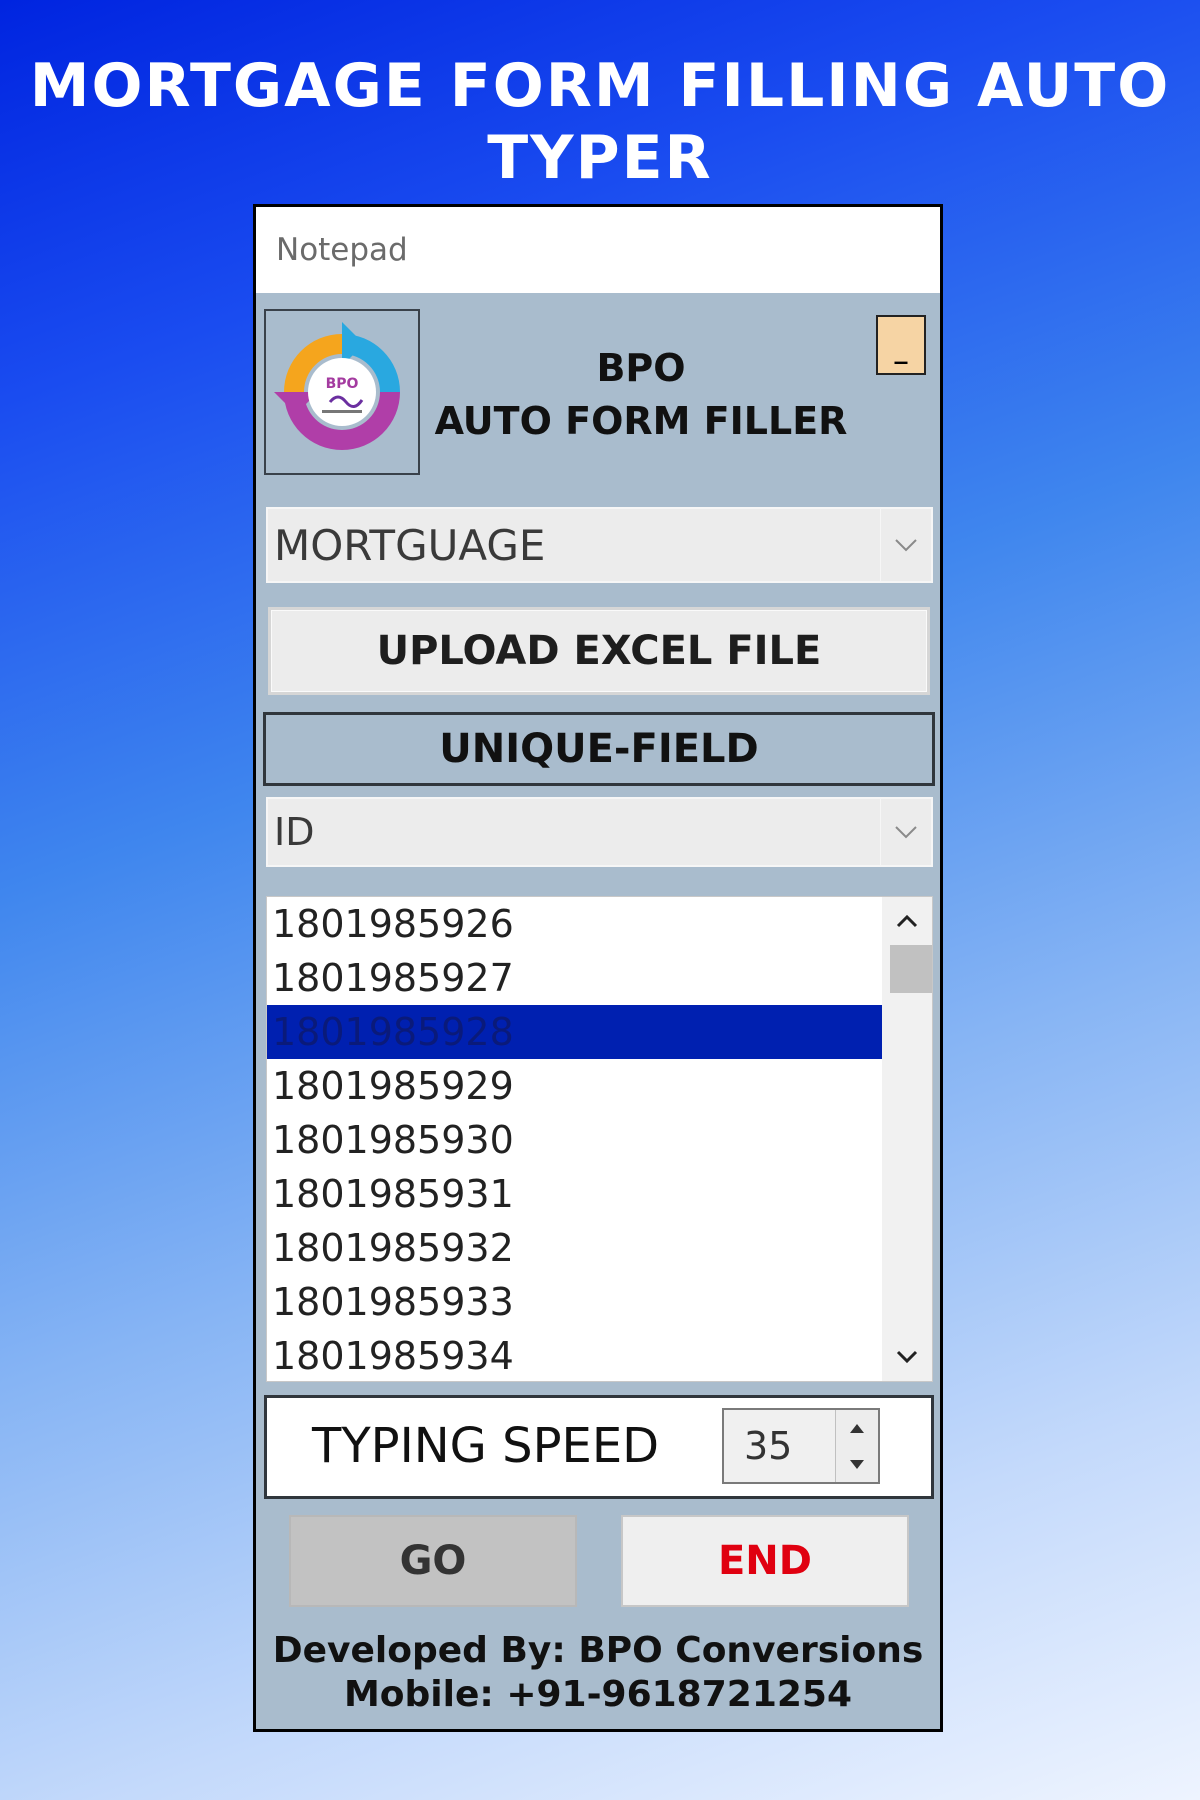 This screenshot has width=1200, height=1800. I want to click on typing-speed-label: TYPING SPEED, so click(486, 1446).